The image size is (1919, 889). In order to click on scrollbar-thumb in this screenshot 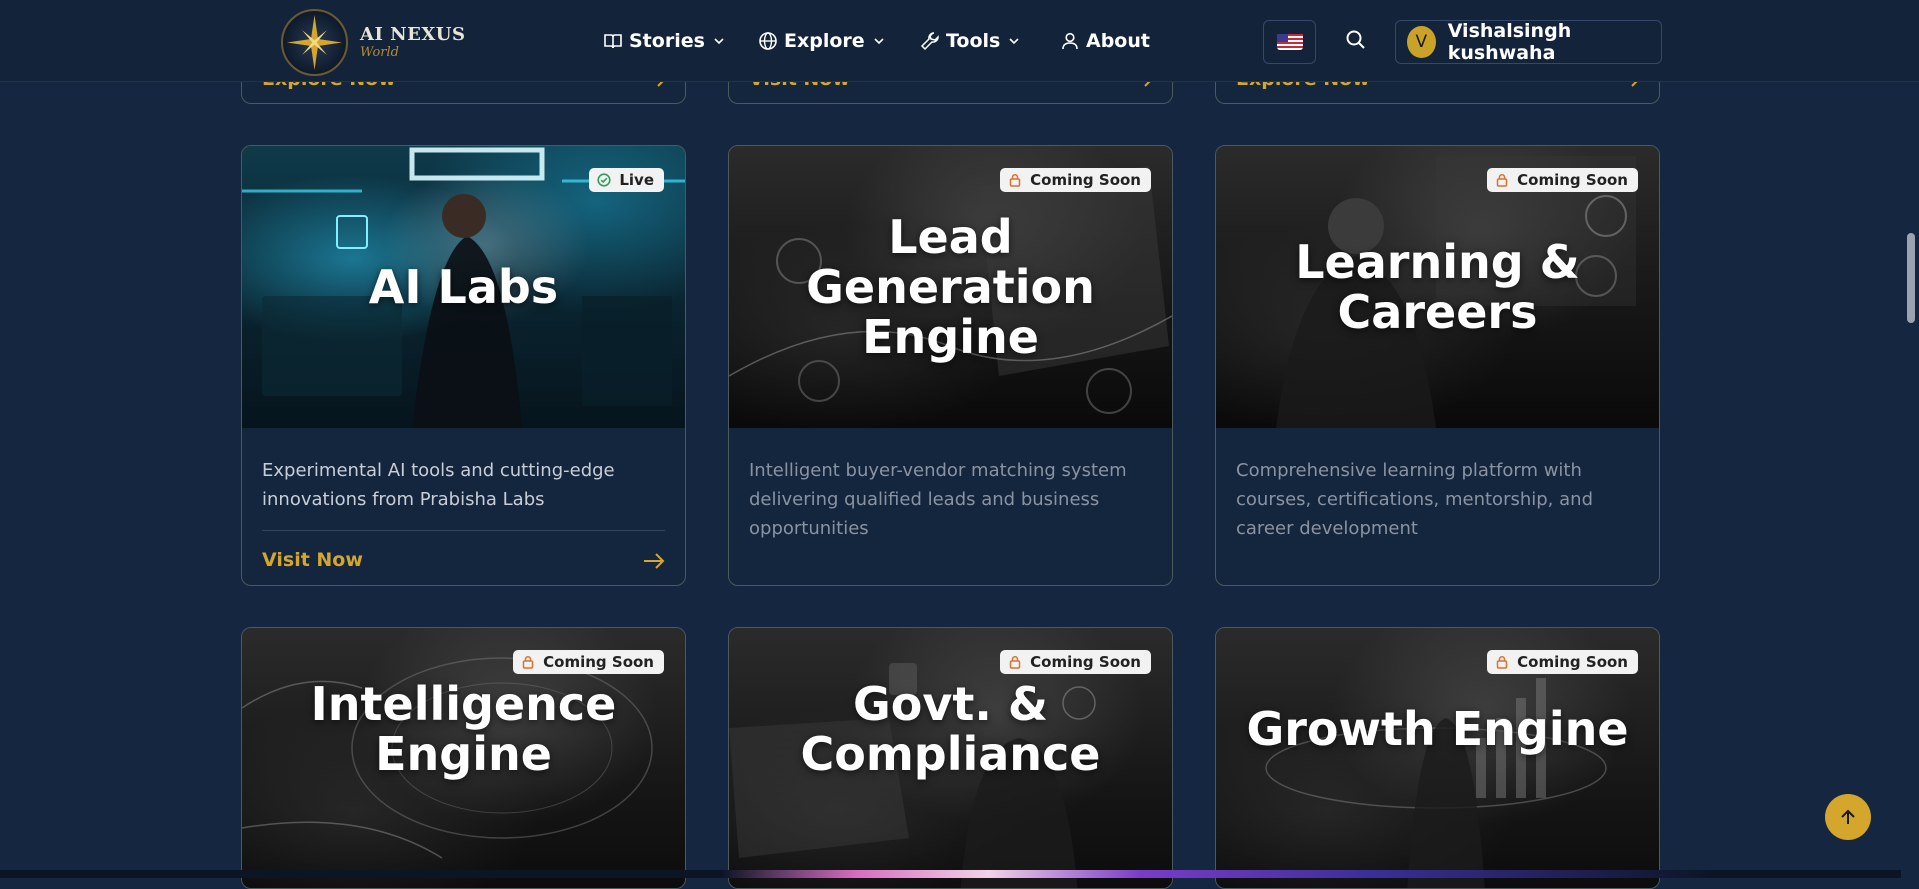, I will do `click(1911, 278)`.